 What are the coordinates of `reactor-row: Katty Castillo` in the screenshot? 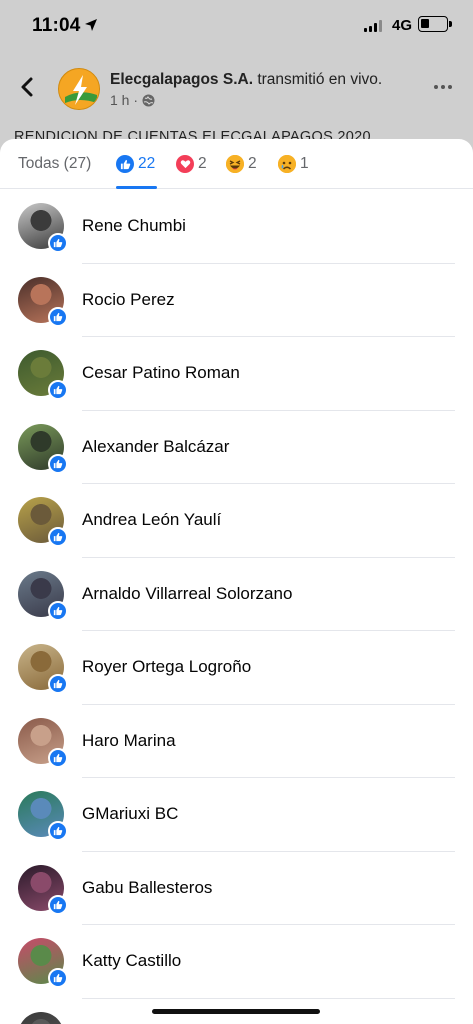 It's located at (236, 962).